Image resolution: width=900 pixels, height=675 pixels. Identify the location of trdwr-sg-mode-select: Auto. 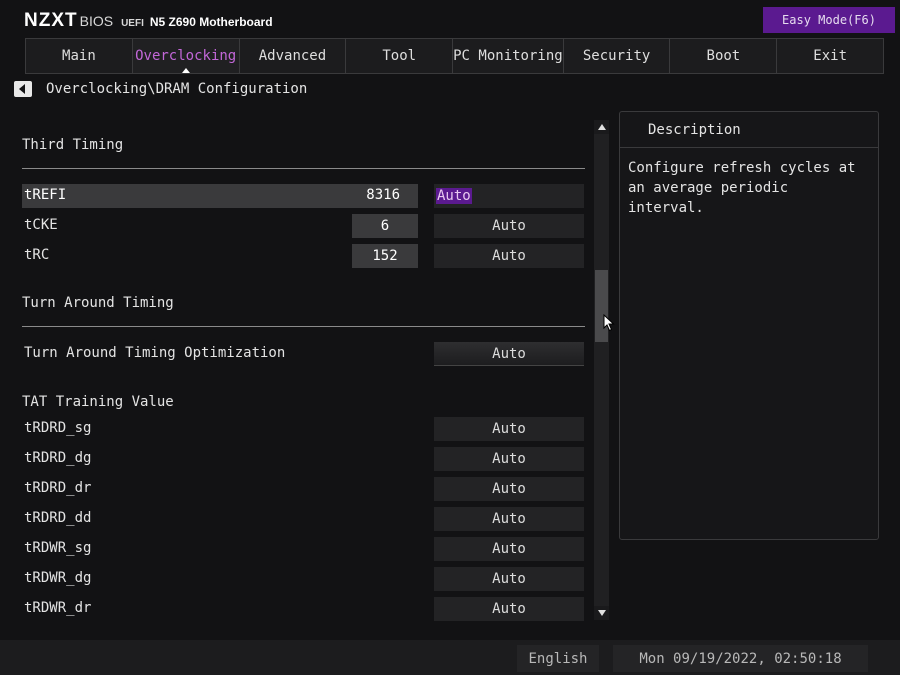
(509, 549).